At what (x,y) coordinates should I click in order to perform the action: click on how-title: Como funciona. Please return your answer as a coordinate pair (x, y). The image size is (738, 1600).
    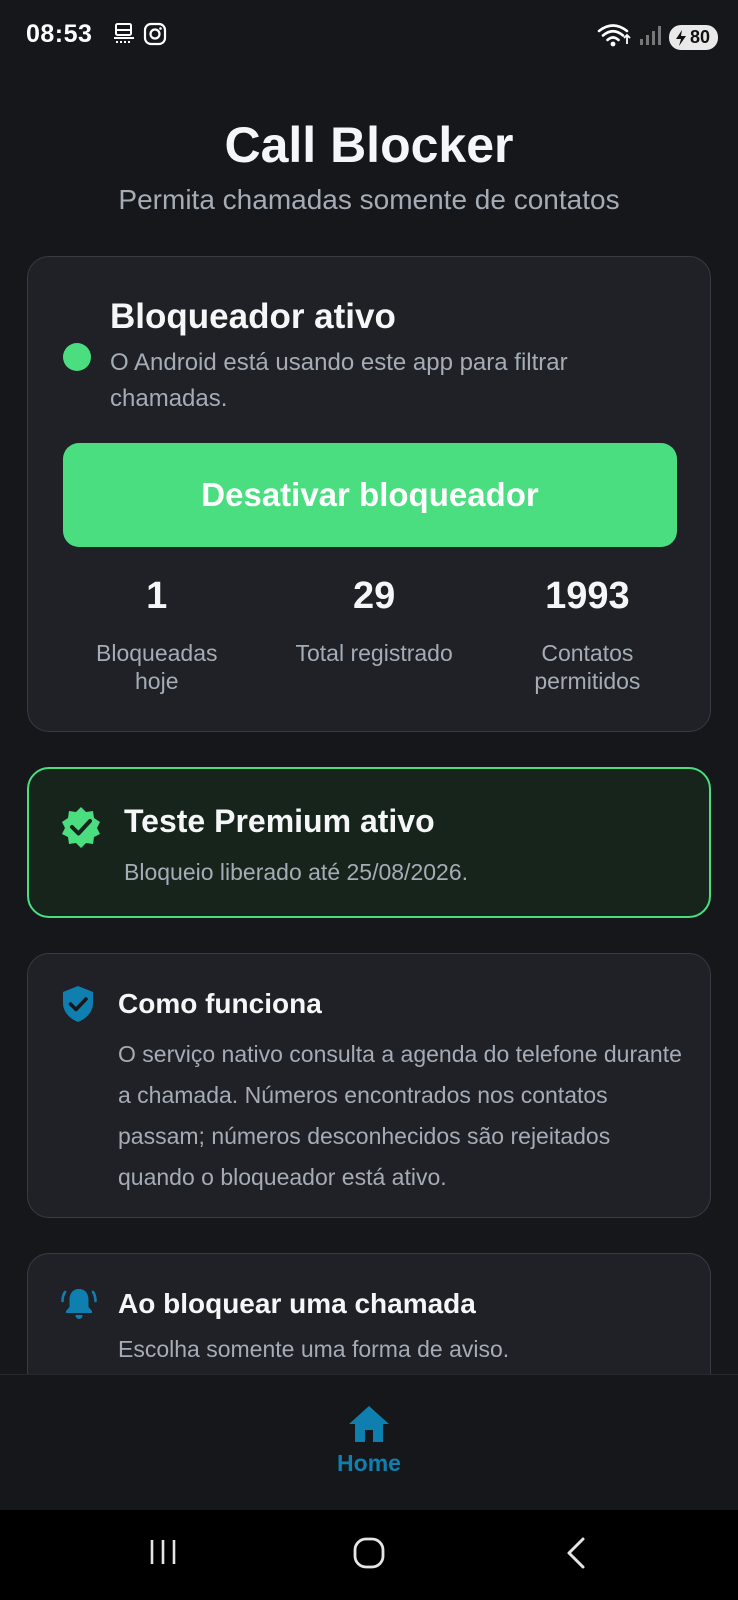
    Looking at the image, I should click on (220, 1003).